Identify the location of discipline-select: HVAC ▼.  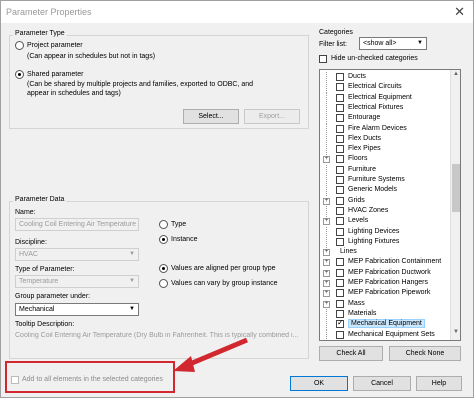
(77, 254).